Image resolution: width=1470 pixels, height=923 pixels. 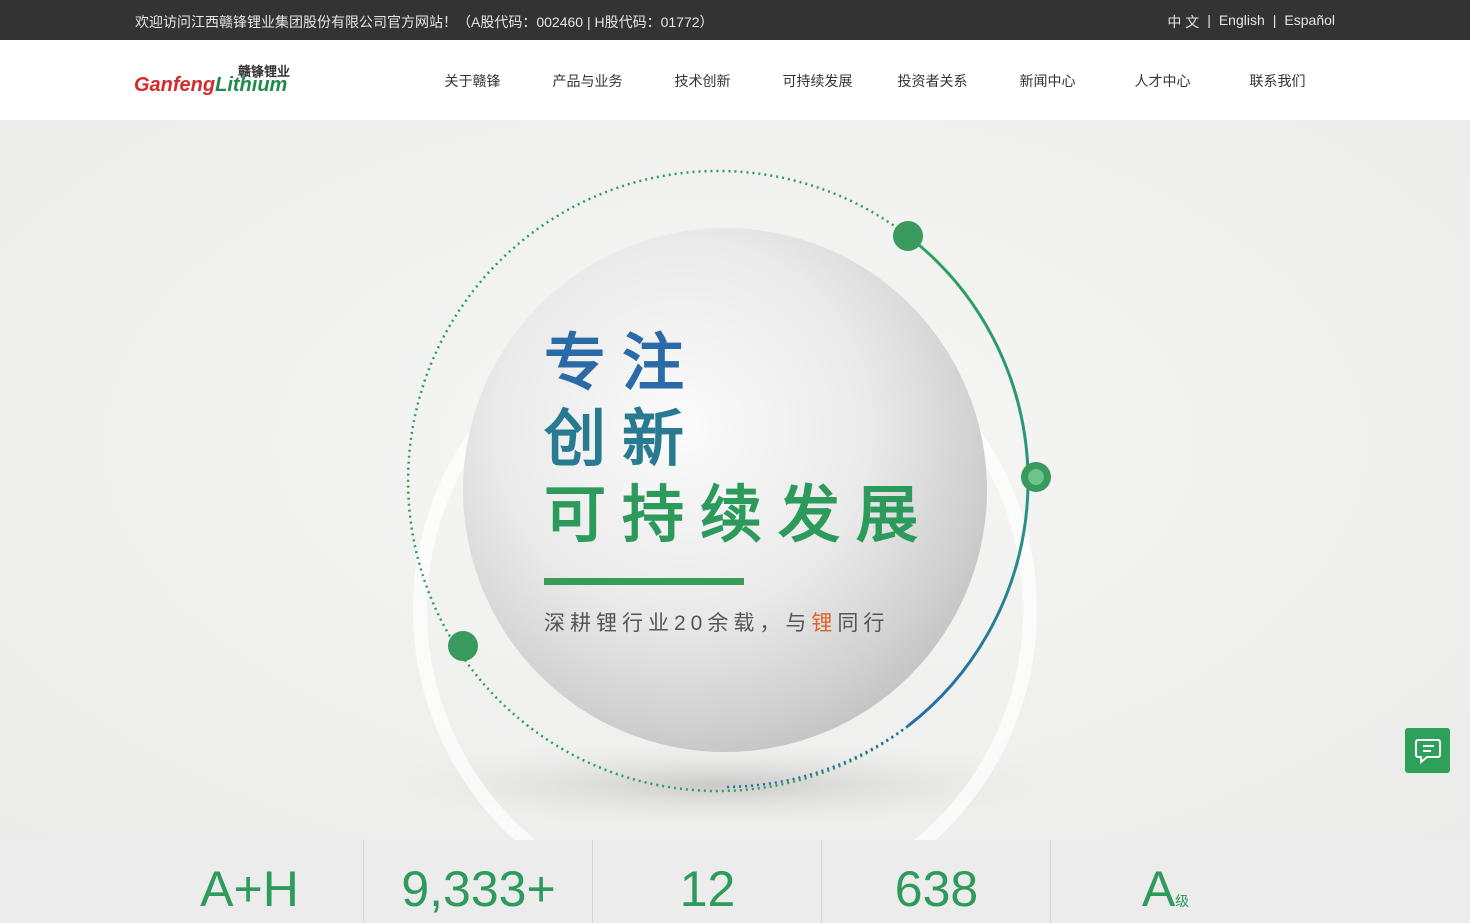 I want to click on logo-english-text: GanfengLithium, so click(x=210, y=85).